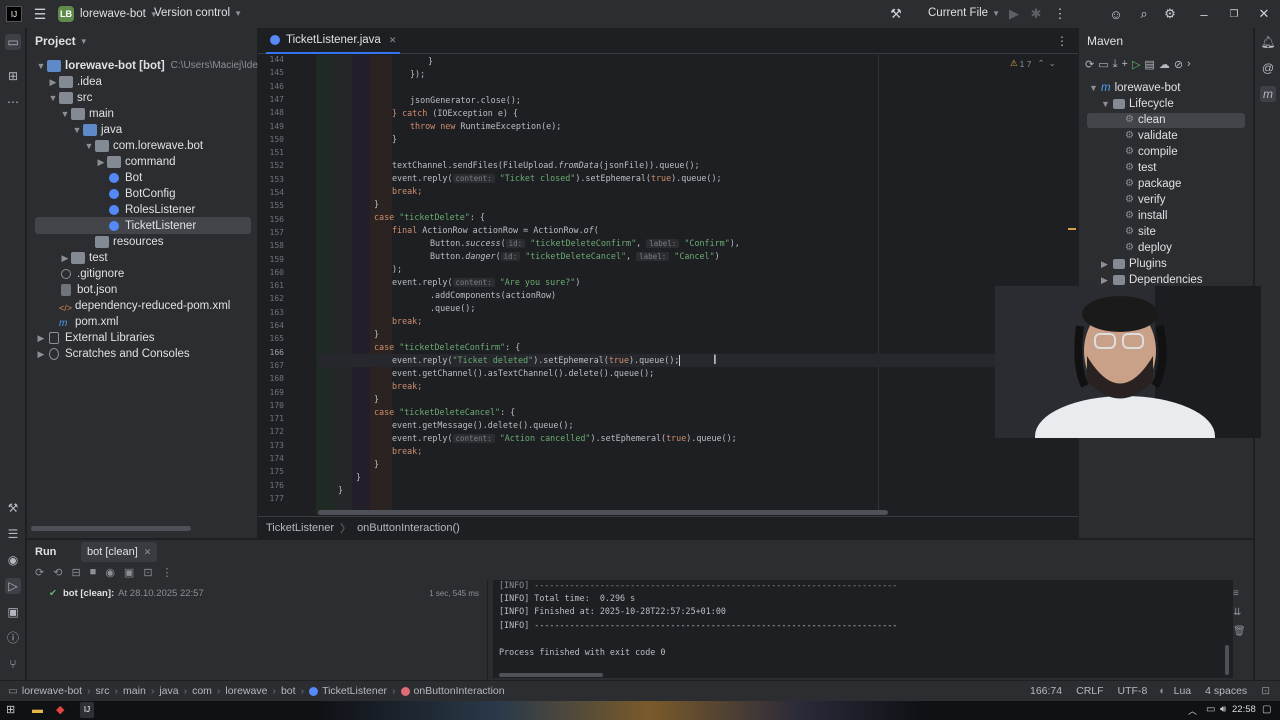 This screenshot has width=1280, height=720. Describe the element at coordinates (110, 572) in the screenshot. I see `view-icon: ◉` at that location.